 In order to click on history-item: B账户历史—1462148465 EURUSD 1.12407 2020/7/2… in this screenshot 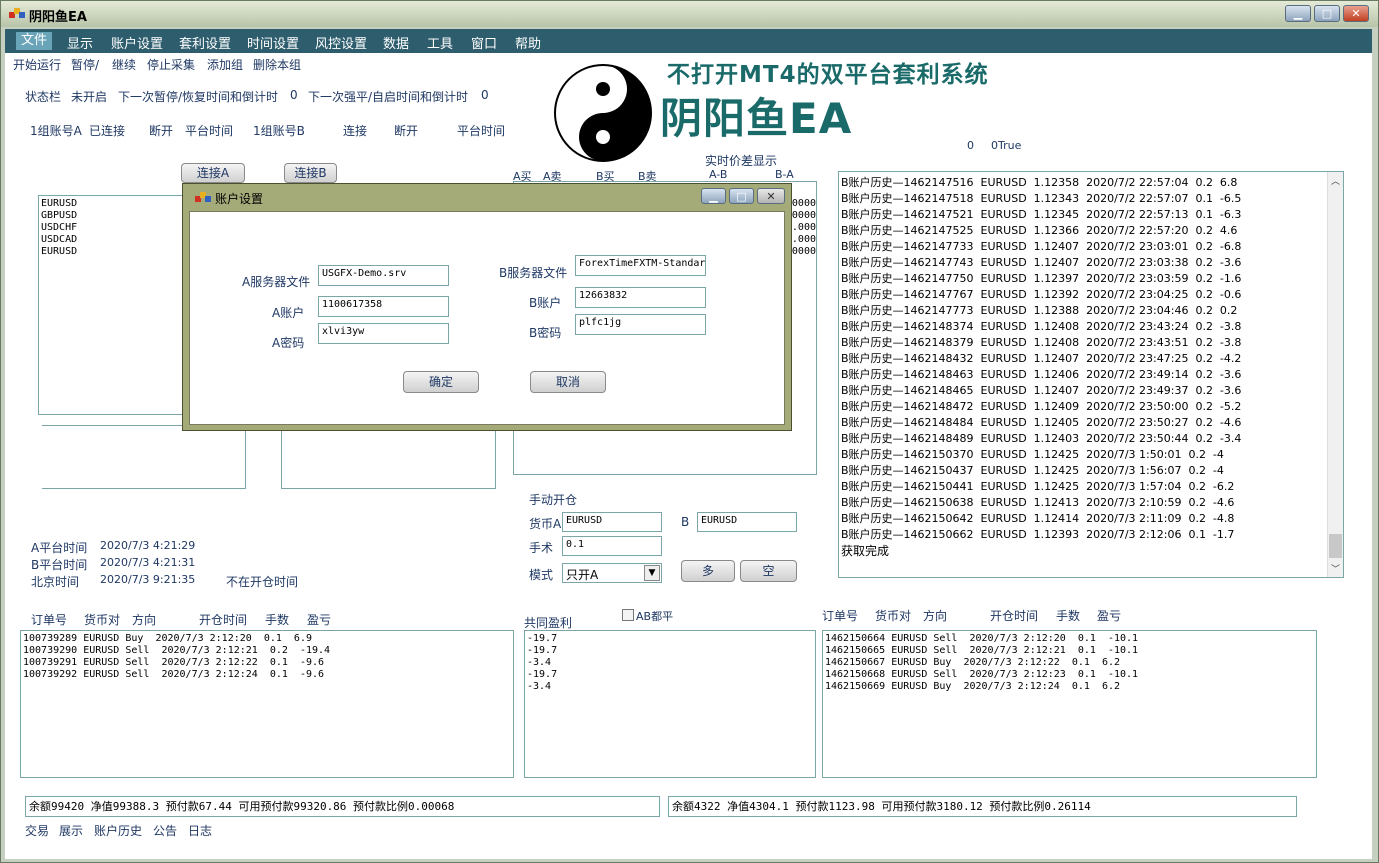, I will do `click(1041, 391)`.